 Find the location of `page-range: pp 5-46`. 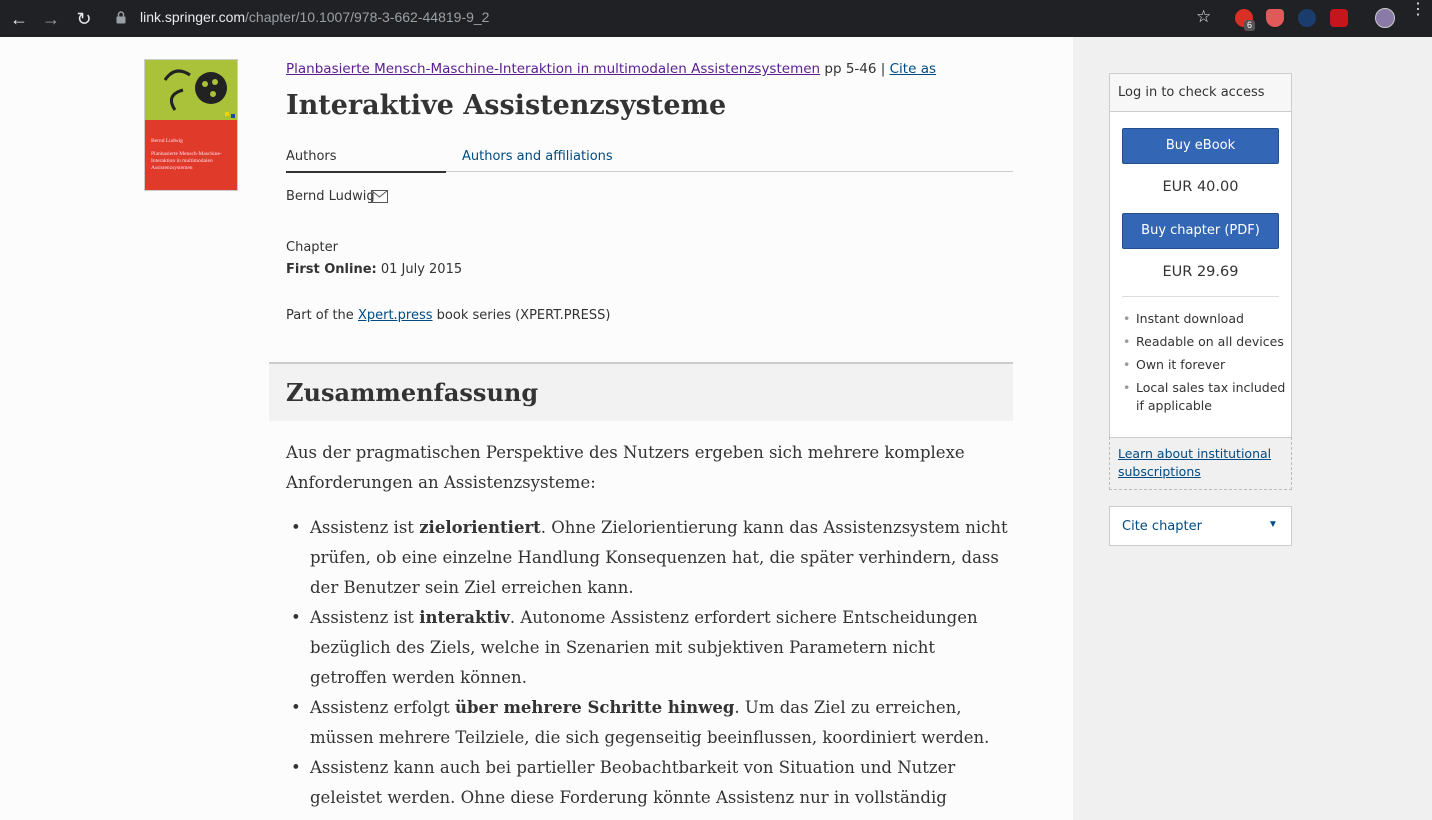

page-range: pp 5-46 is located at coordinates (850, 69).